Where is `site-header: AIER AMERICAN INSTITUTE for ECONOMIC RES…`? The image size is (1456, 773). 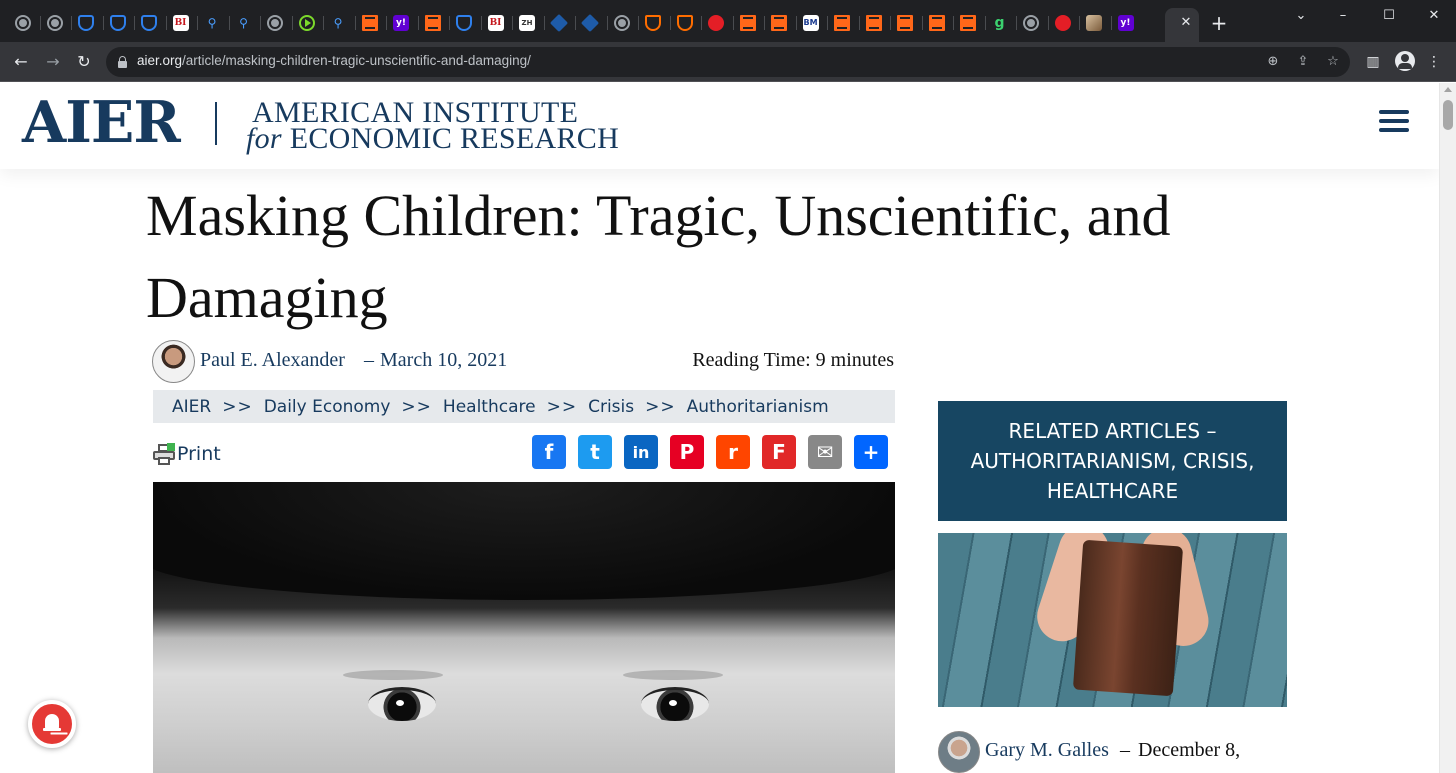
site-header: AIER AMERICAN INSTITUTE for ECONOMIC RES… is located at coordinates (719, 126).